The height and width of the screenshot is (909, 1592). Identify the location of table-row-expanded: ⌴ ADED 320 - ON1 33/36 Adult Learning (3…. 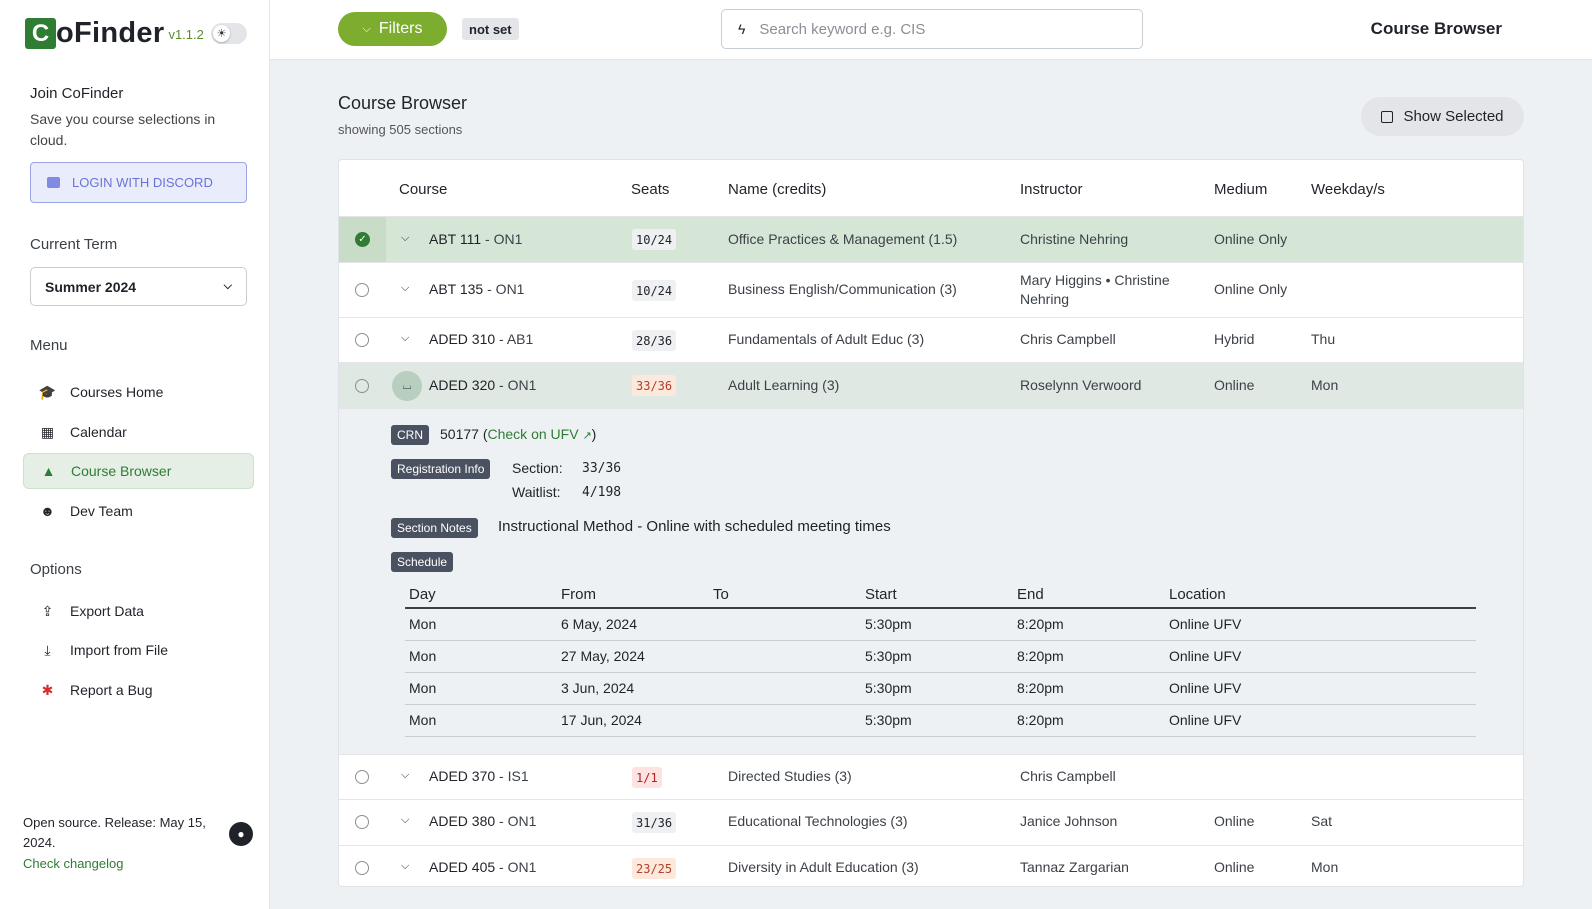
(931, 386).